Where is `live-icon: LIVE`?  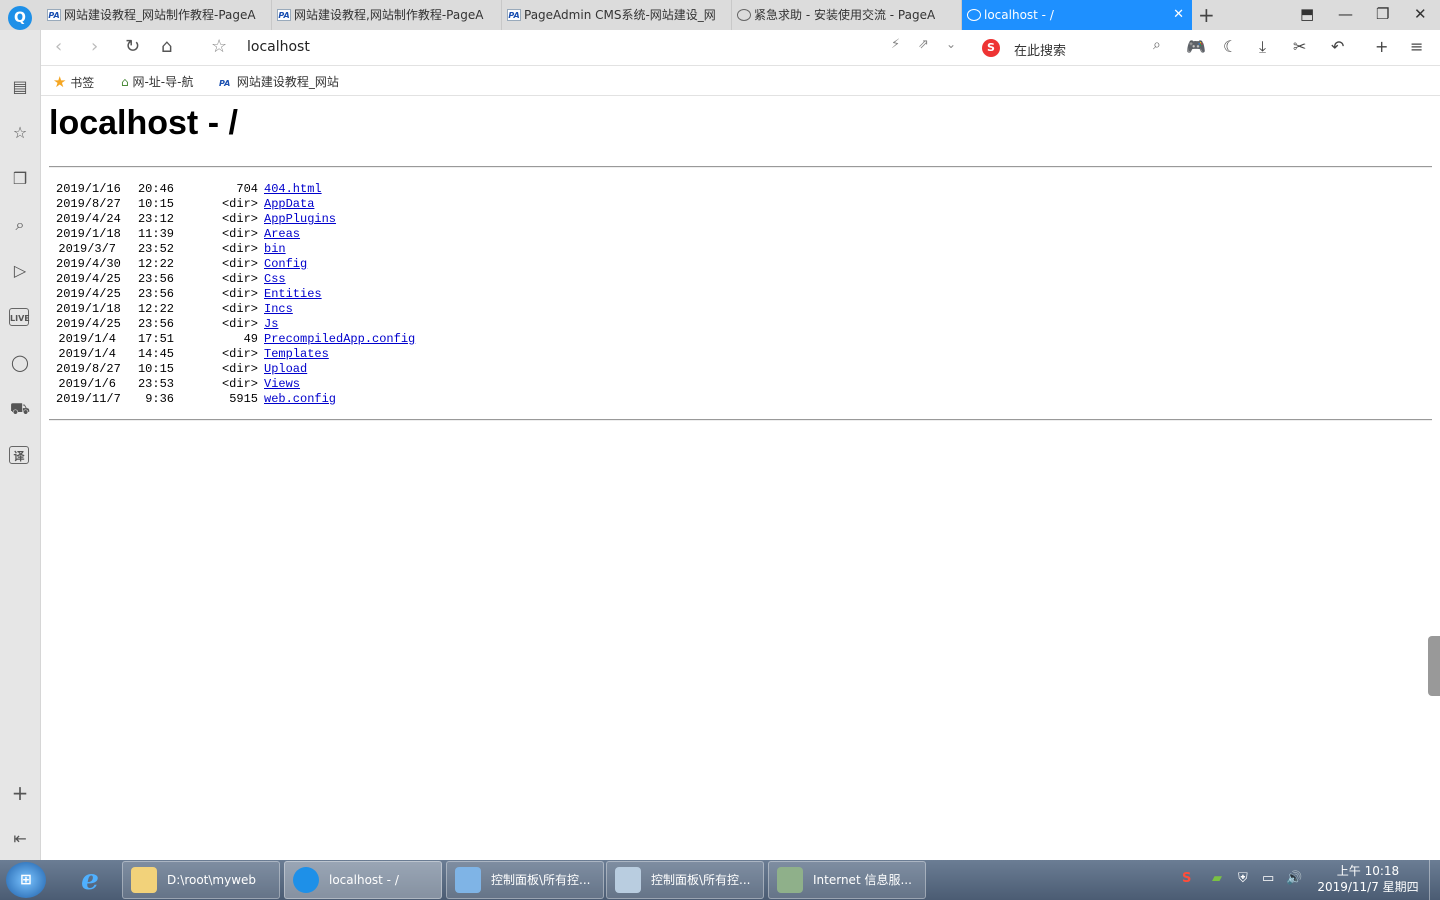
live-icon: LIVE is located at coordinates (19, 317).